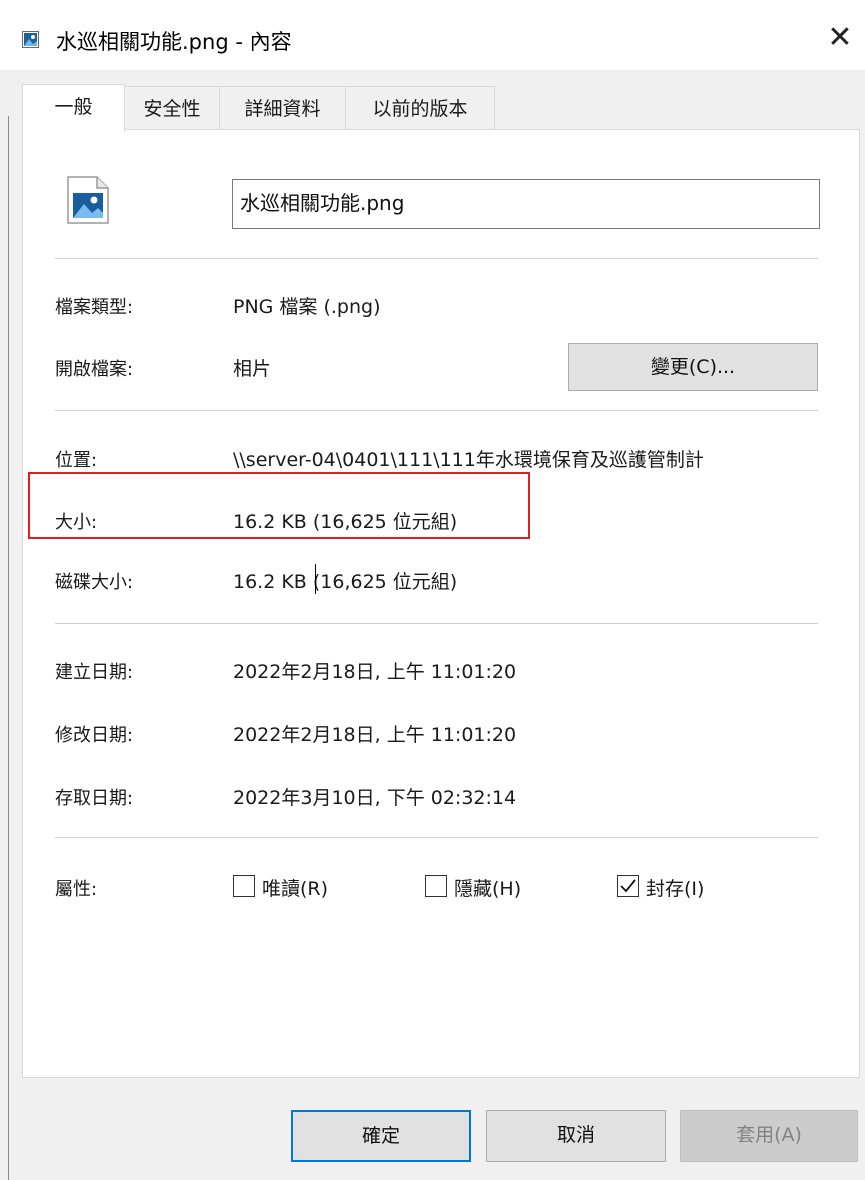  Describe the element at coordinates (94, 369) in the screenshot. I see `opens-with-label: 開啟檔案:` at that location.